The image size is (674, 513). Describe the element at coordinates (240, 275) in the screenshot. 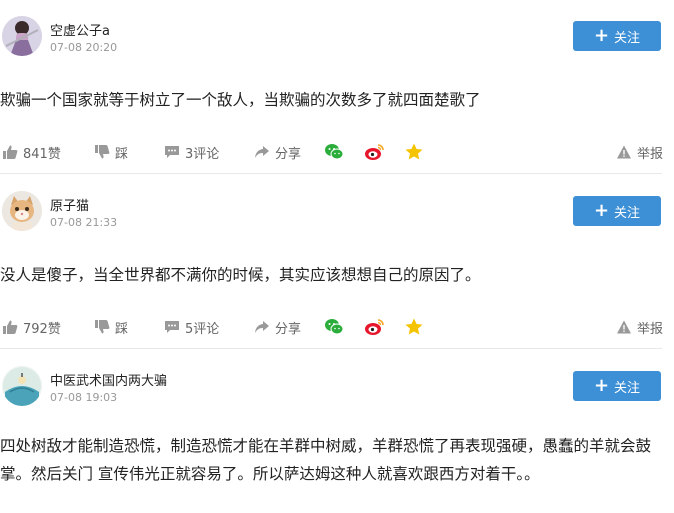

I see `comment-text: 没人是傻子，当全世界都不满你的时候，其实应该想想自己的原因了。` at that location.